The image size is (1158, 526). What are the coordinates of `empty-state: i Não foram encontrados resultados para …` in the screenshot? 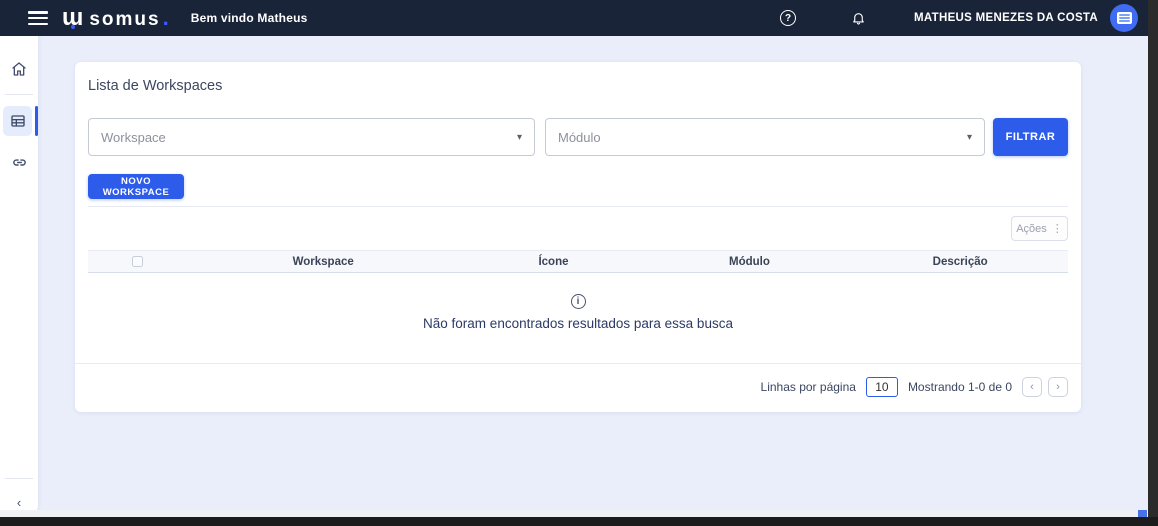 It's located at (578, 312).